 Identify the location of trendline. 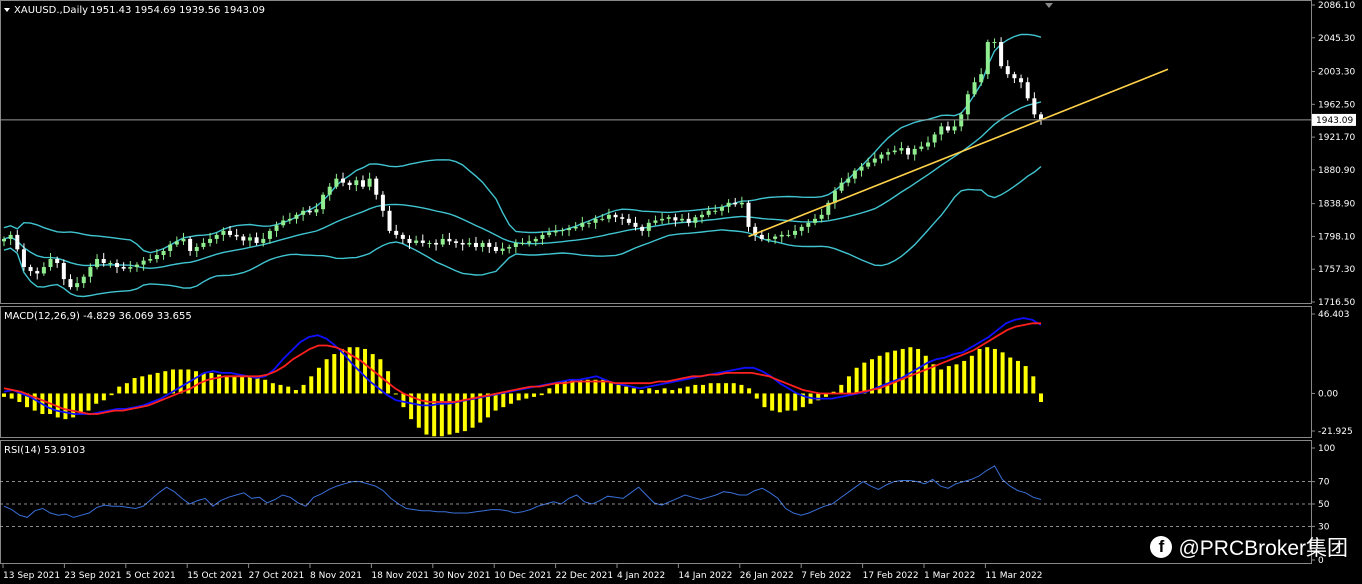
(958, 153).